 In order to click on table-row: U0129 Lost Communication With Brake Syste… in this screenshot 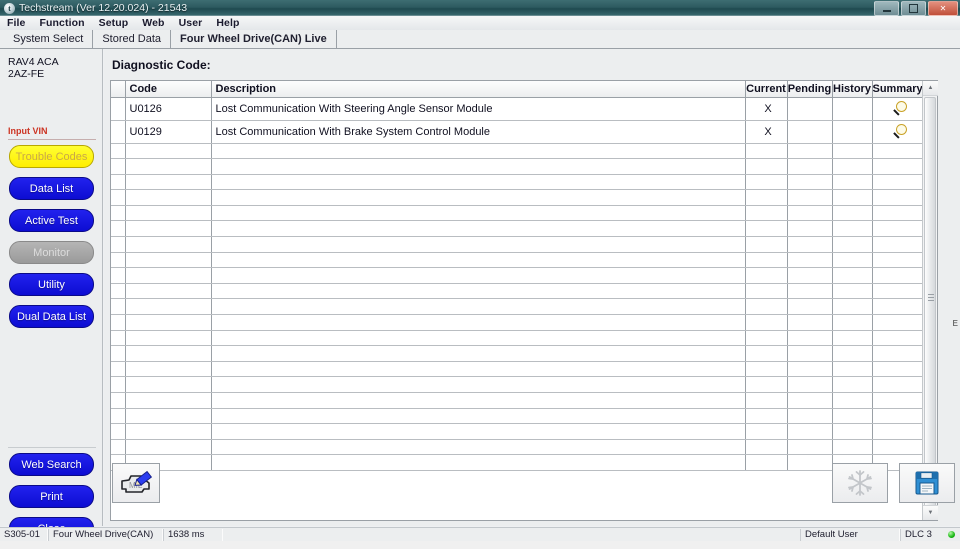, I will do `click(517, 132)`.